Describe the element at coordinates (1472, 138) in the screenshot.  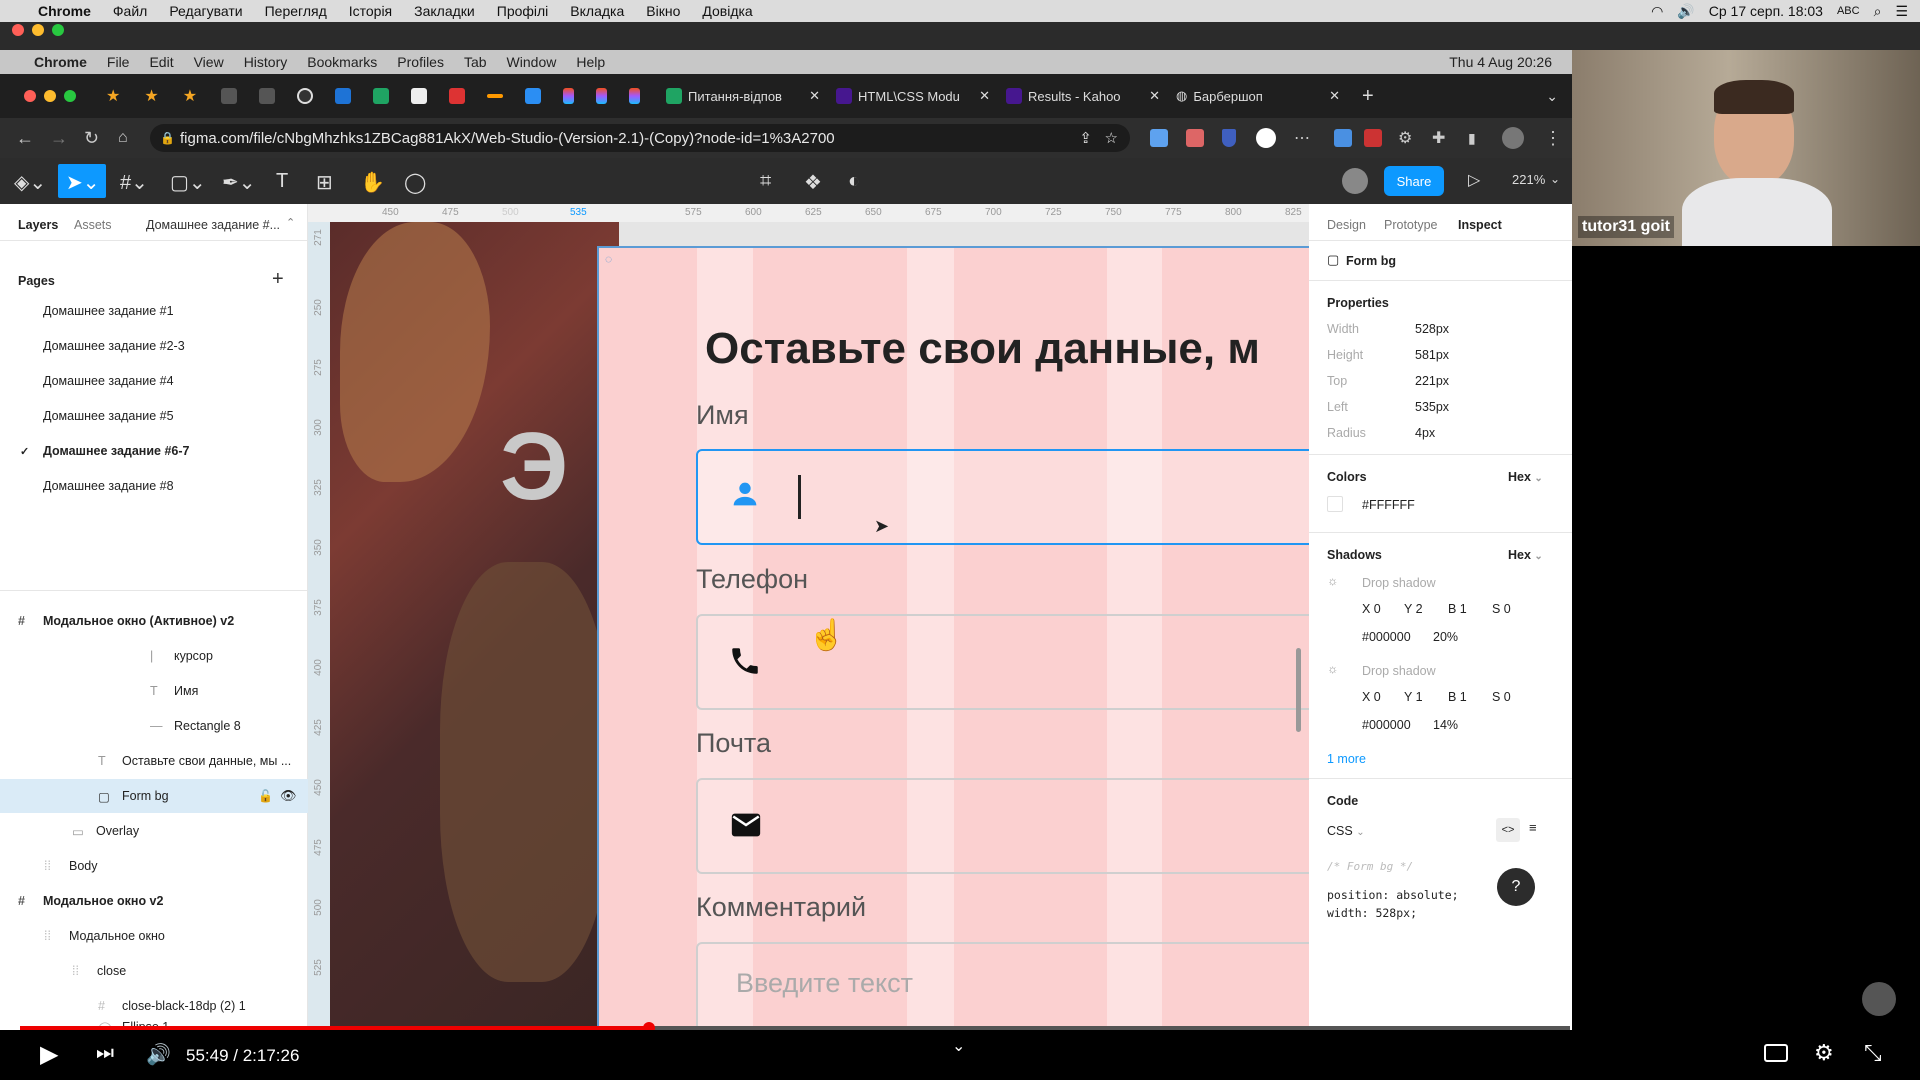
I see `side-panel-icon: ▮` at that location.